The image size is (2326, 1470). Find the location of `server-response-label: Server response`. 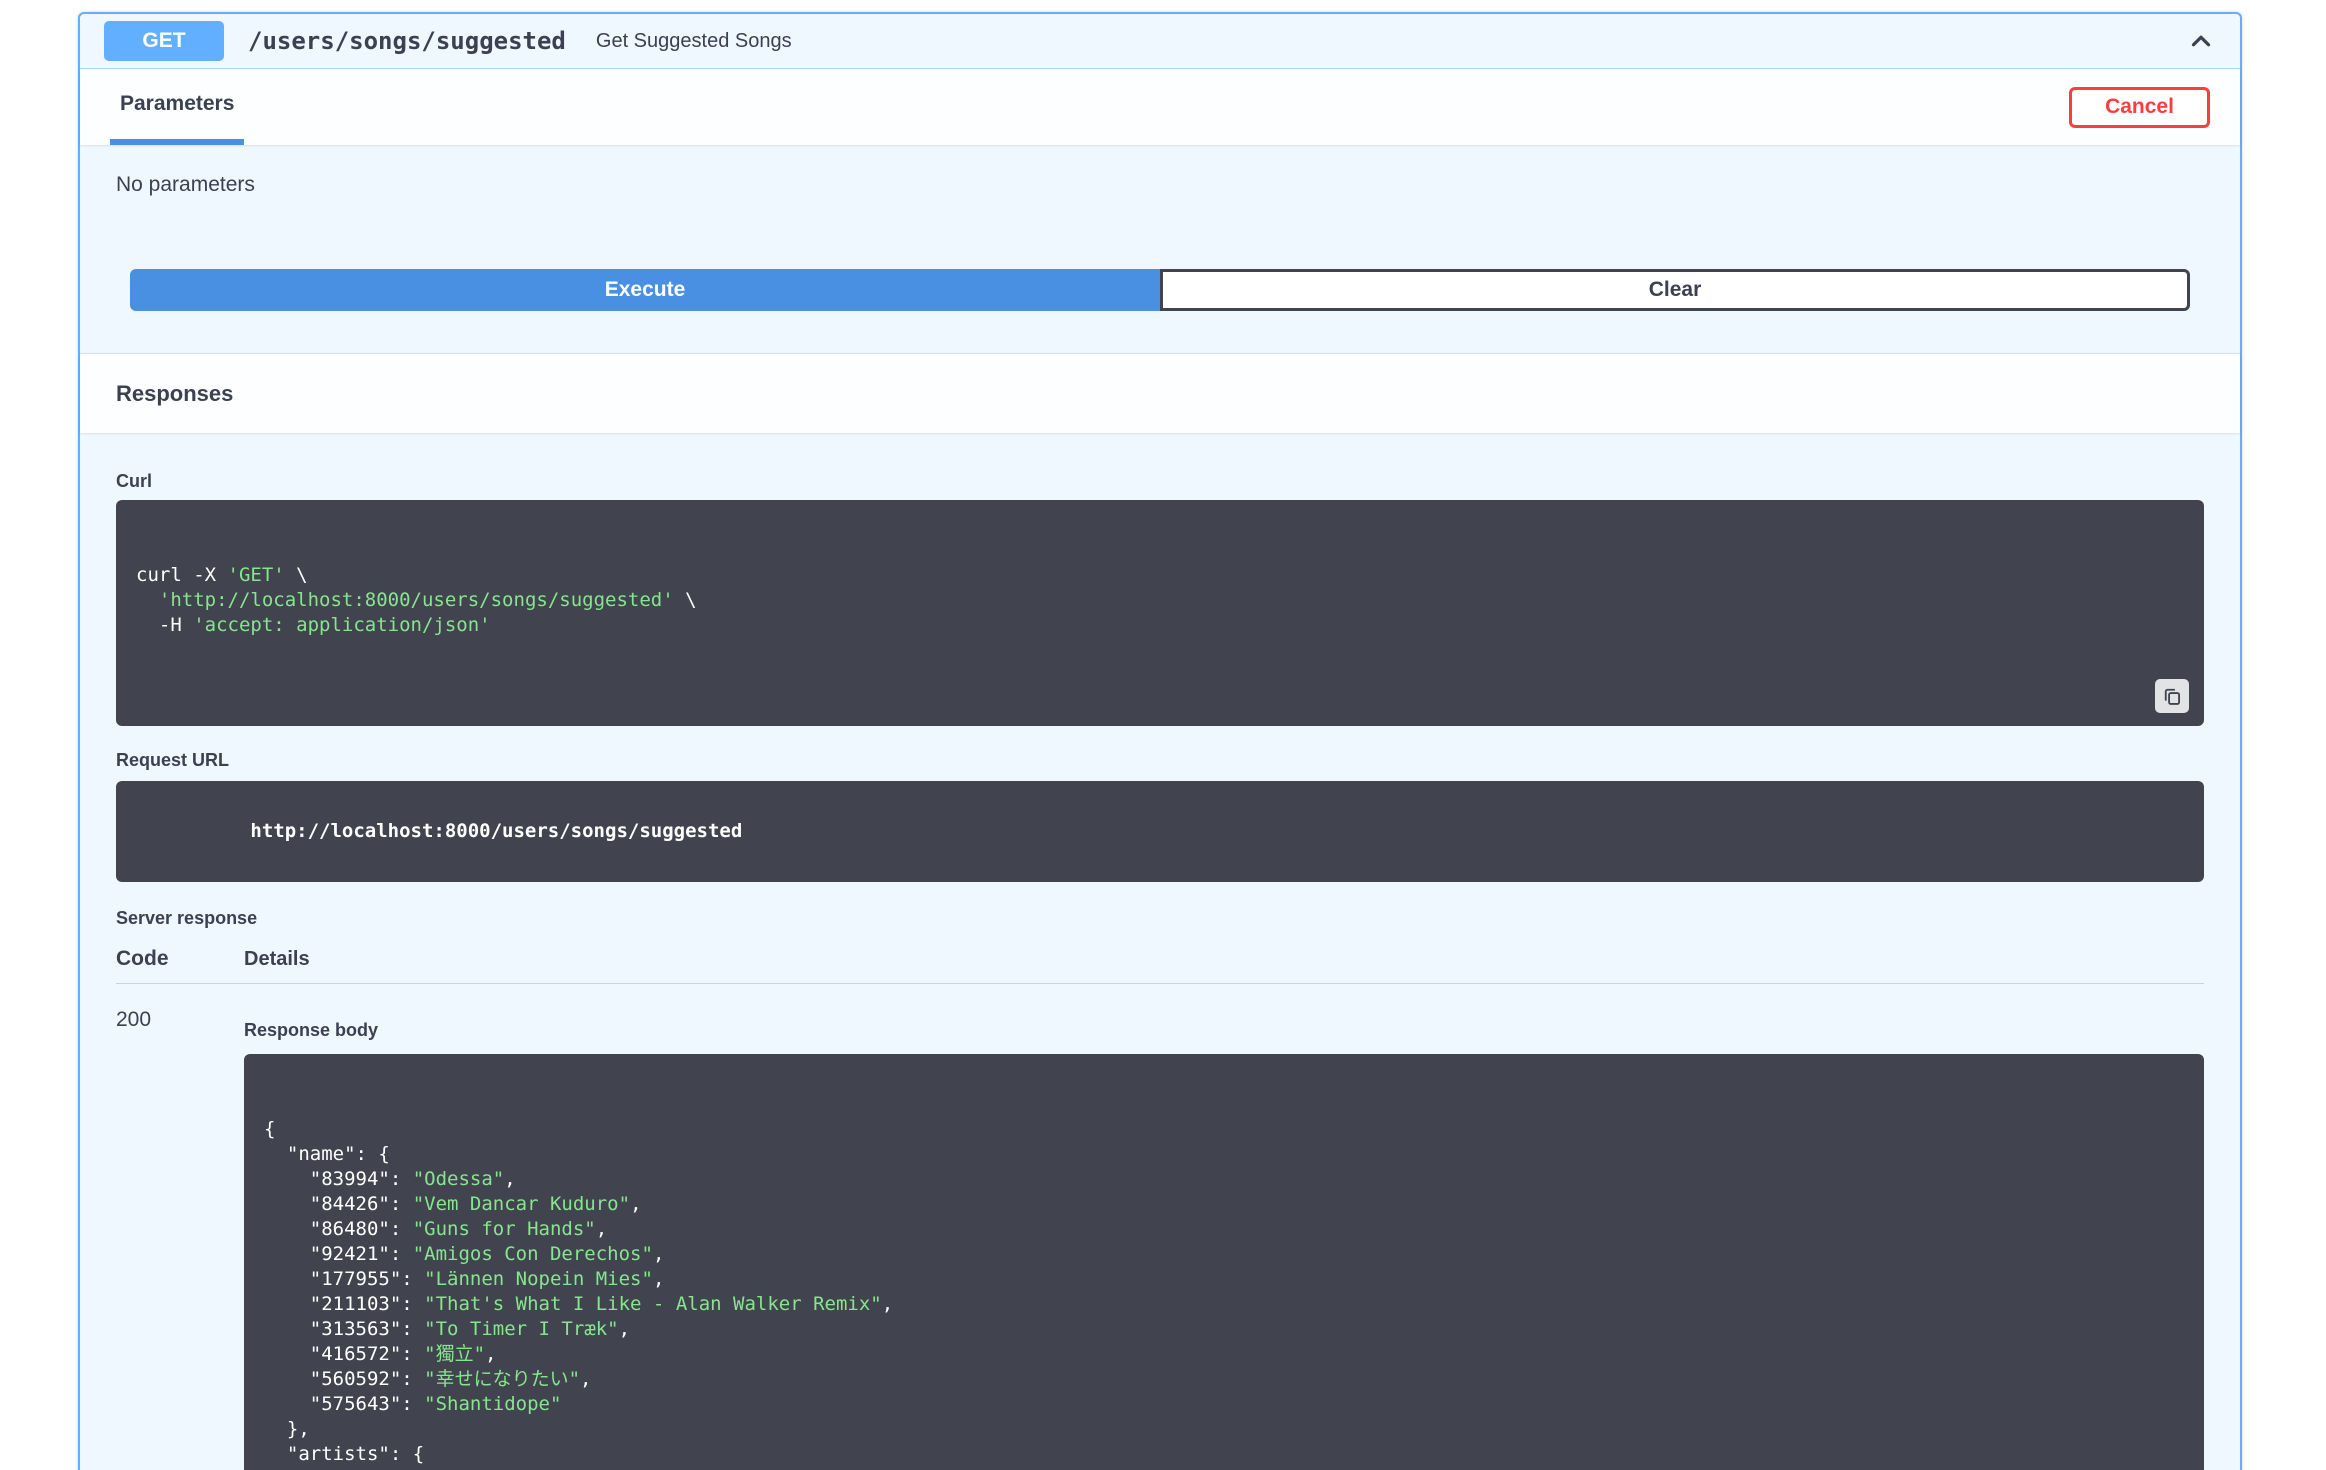

server-response-label: Server response is located at coordinates (187, 918).